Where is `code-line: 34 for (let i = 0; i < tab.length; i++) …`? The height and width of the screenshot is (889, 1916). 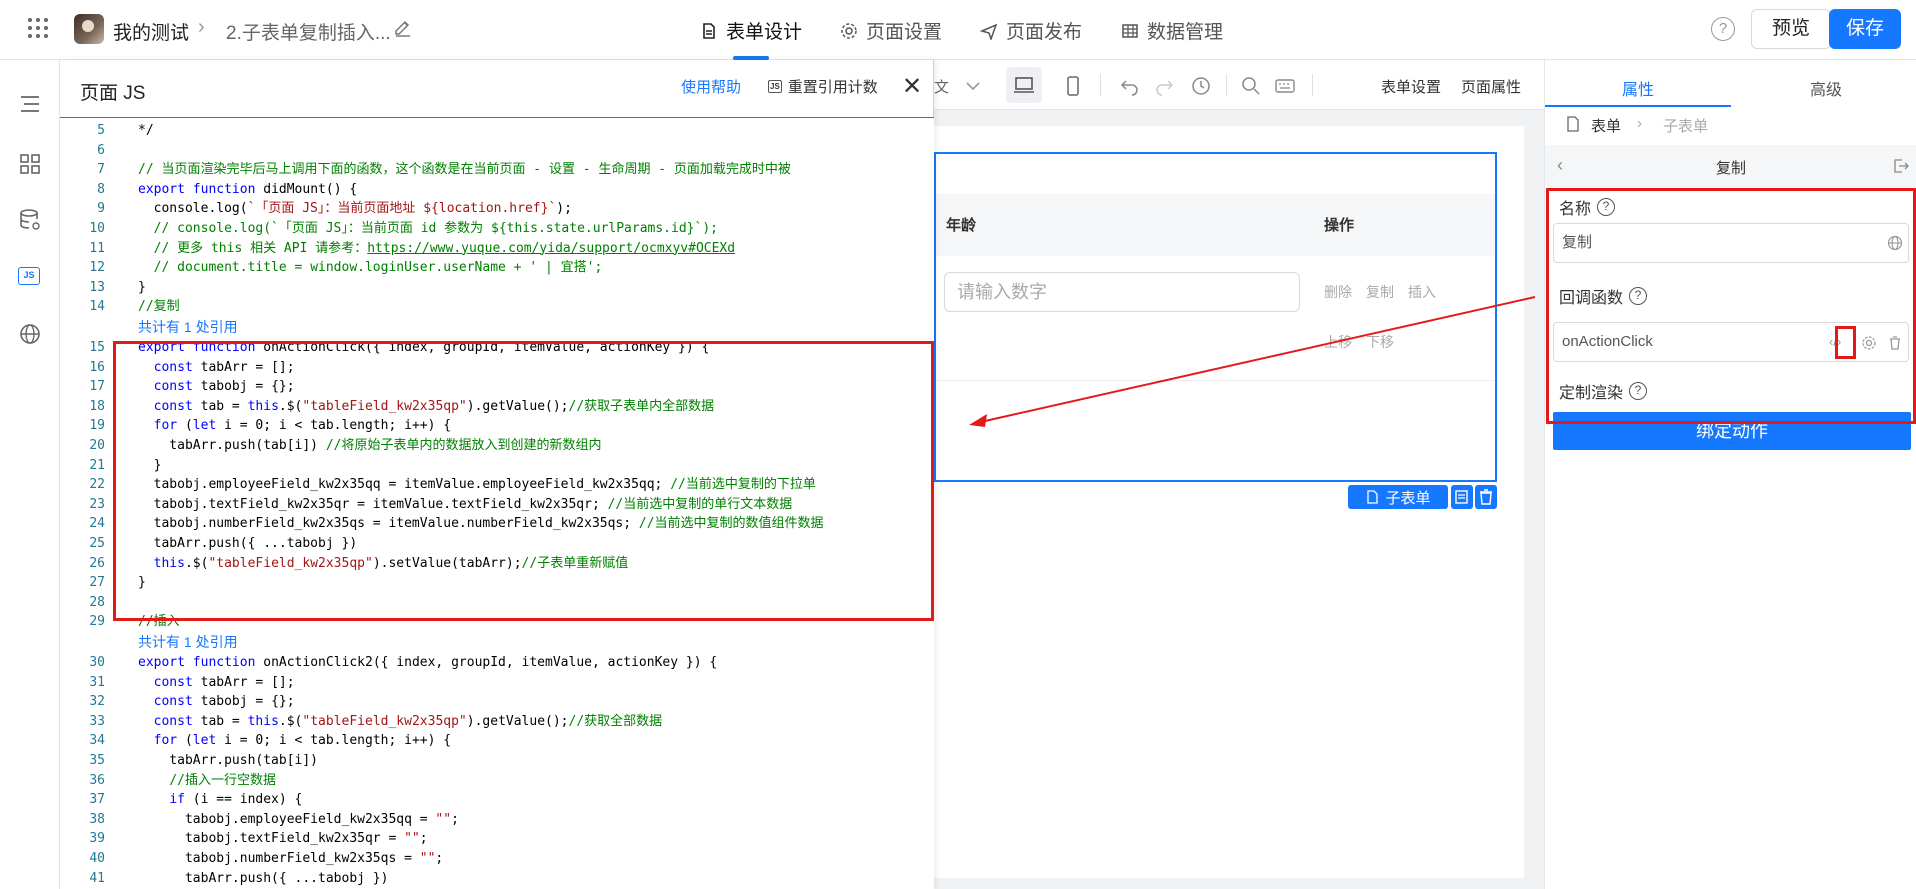 code-line: 34 for (let i = 0; i < tab.length; i++) … is located at coordinates (497, 741).